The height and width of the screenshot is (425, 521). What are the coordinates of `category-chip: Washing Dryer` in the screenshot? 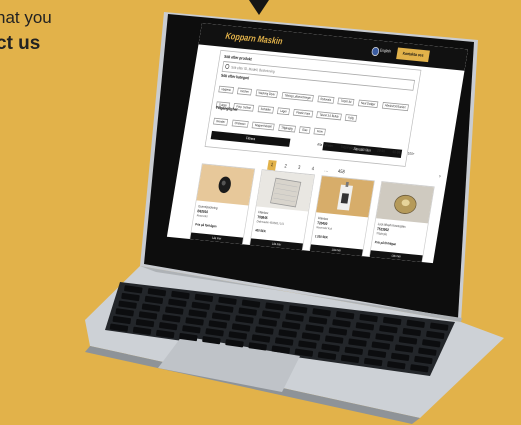 It's located at (267, 94).